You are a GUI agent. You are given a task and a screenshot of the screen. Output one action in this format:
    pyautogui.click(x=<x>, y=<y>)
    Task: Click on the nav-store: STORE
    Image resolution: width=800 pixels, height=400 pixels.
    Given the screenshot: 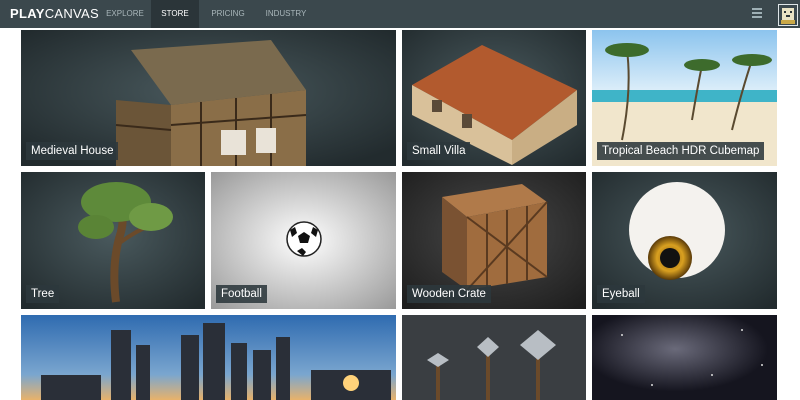 What is the action you would take?
    pyautogui.click(x=175, y=14)
    